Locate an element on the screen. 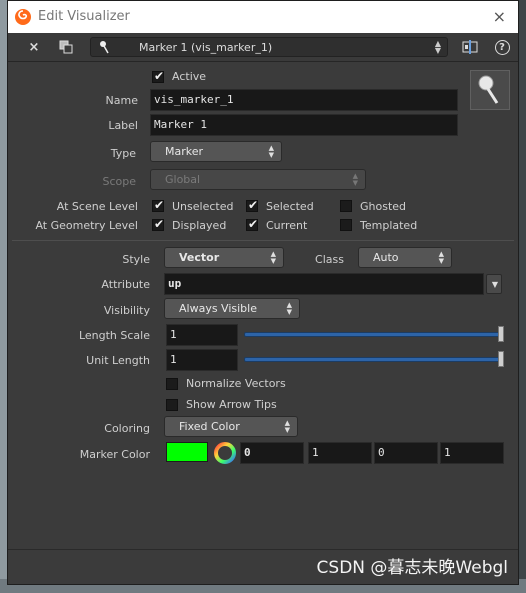 This screenshot has width=526, height=593. section-divider is located at coordinates (263, 240).